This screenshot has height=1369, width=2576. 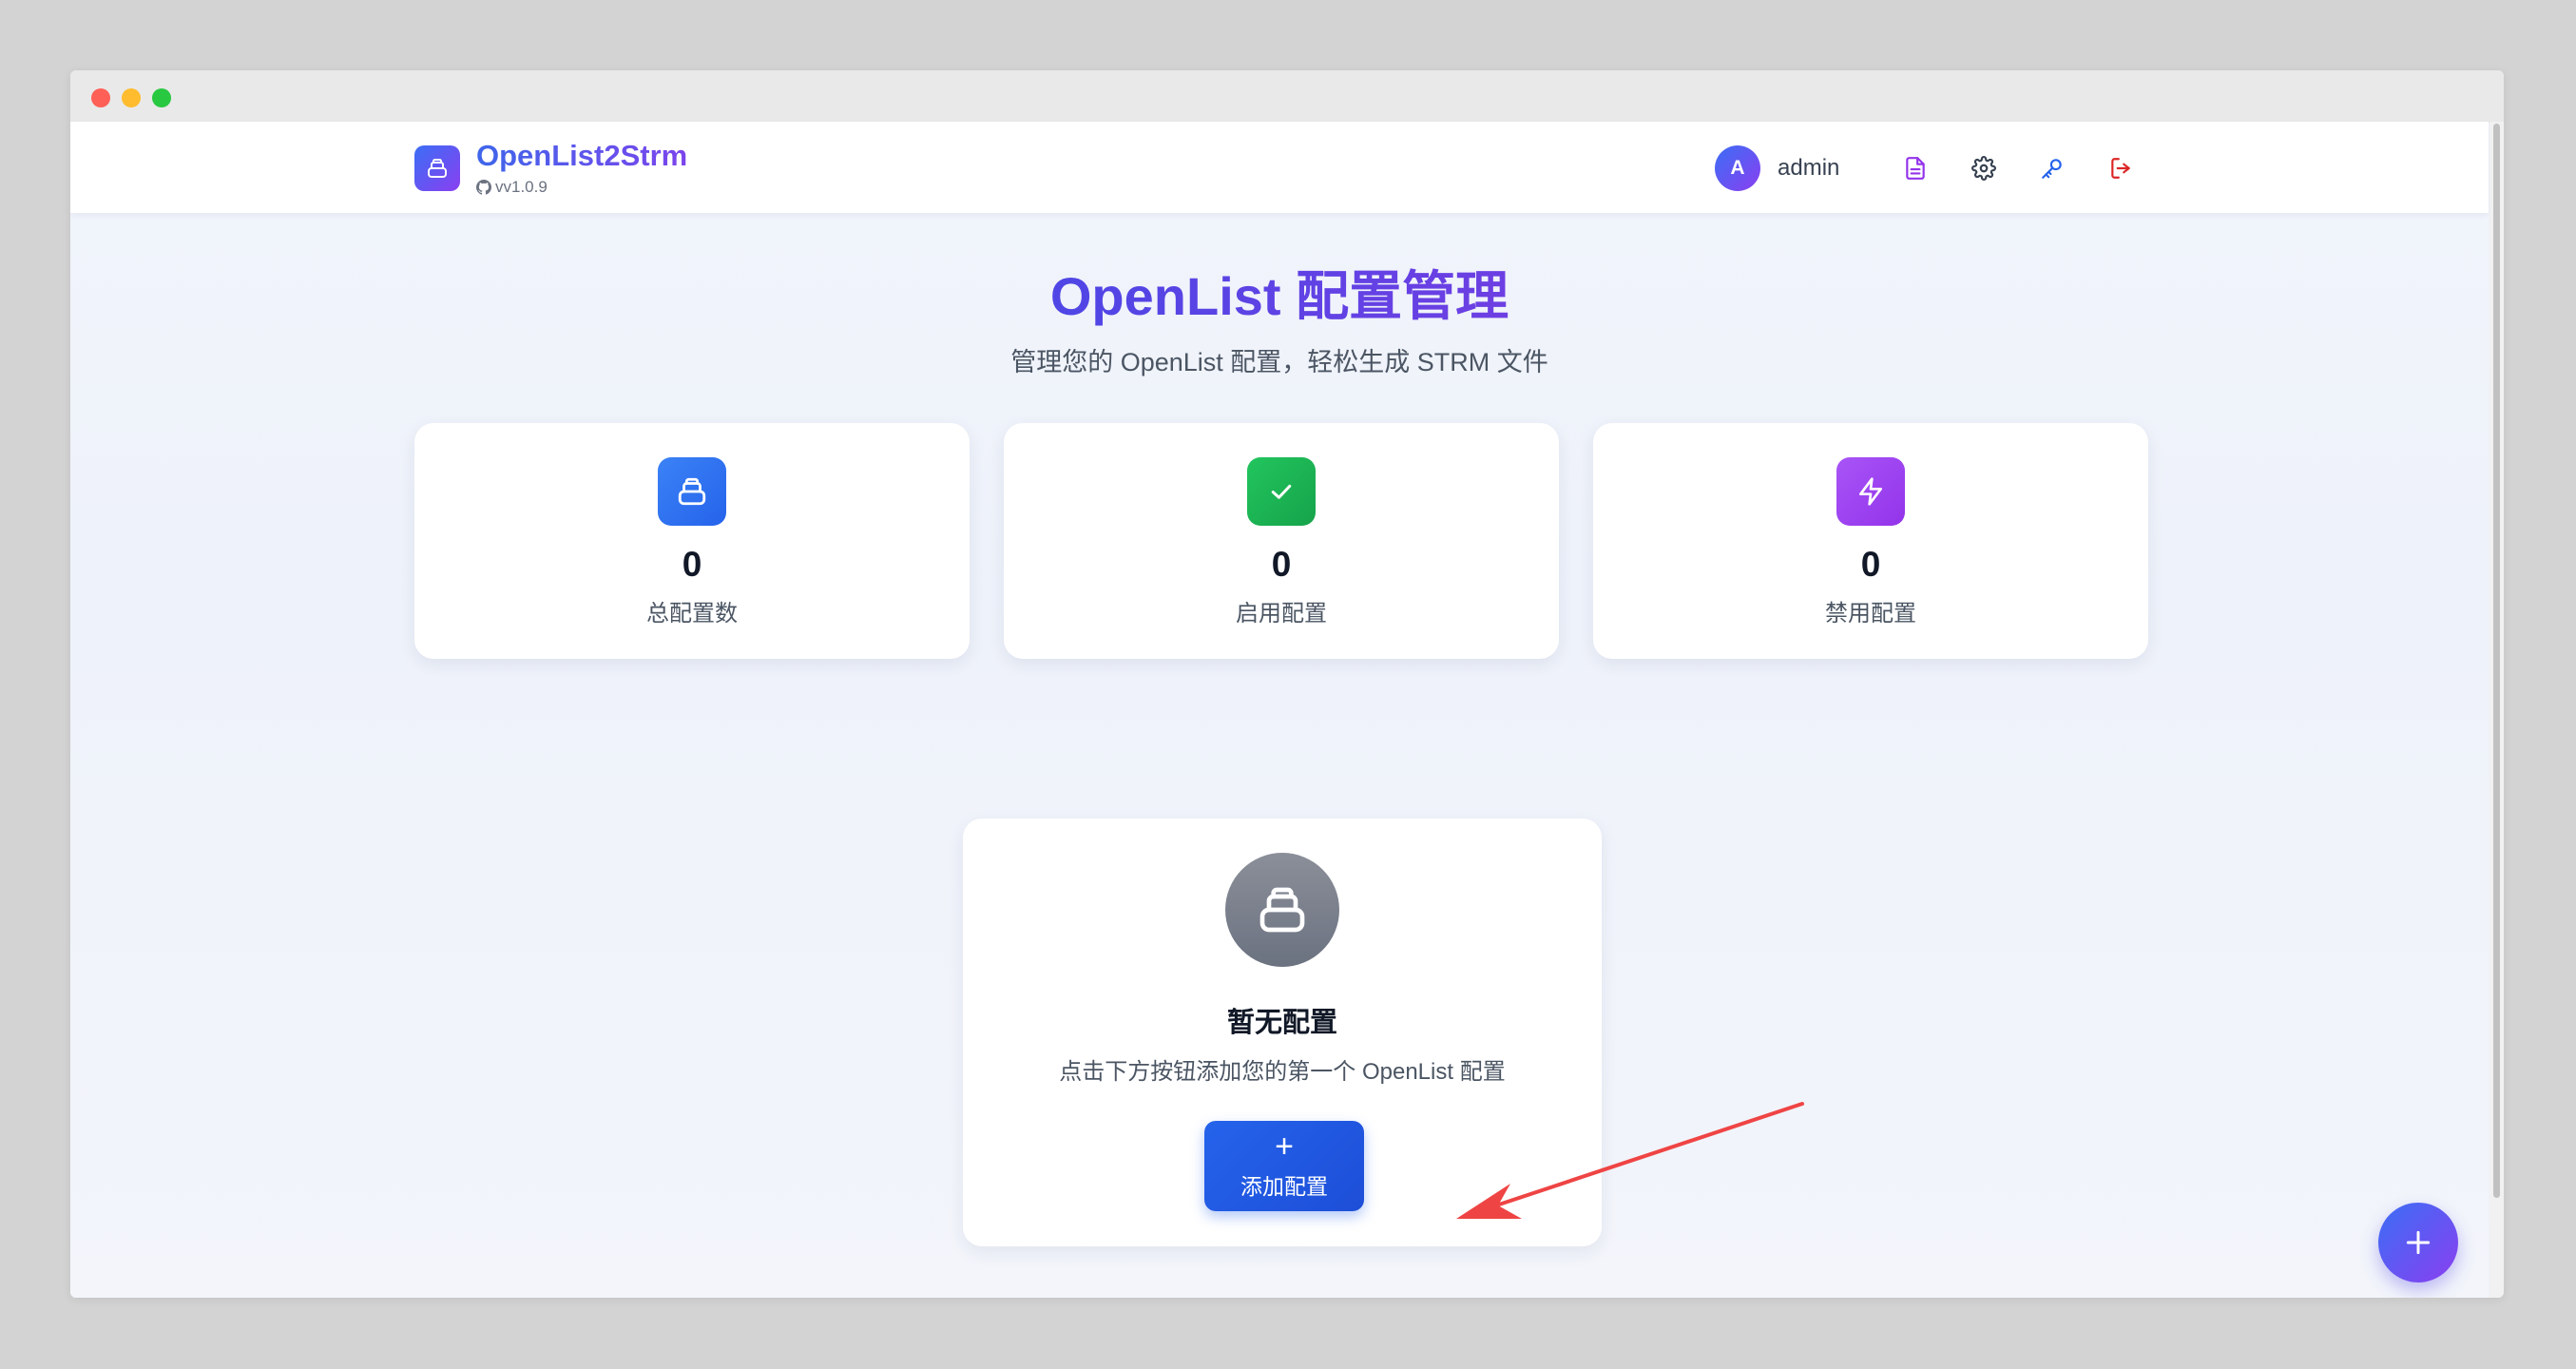 What do you see at coordinates (1737, 168) in the screenshot?
I see `user-avatar: A` at bounding box center [1737, 168].